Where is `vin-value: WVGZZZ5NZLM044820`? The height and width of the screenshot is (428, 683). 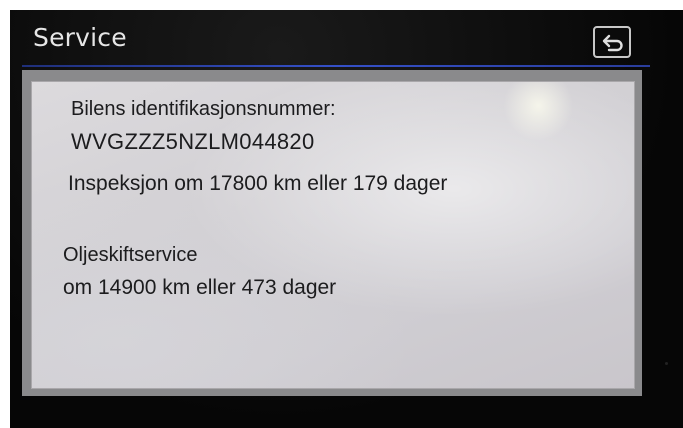
vin-value: WVGZZZ5NZLM044820 is located at coordinates (193, 141).